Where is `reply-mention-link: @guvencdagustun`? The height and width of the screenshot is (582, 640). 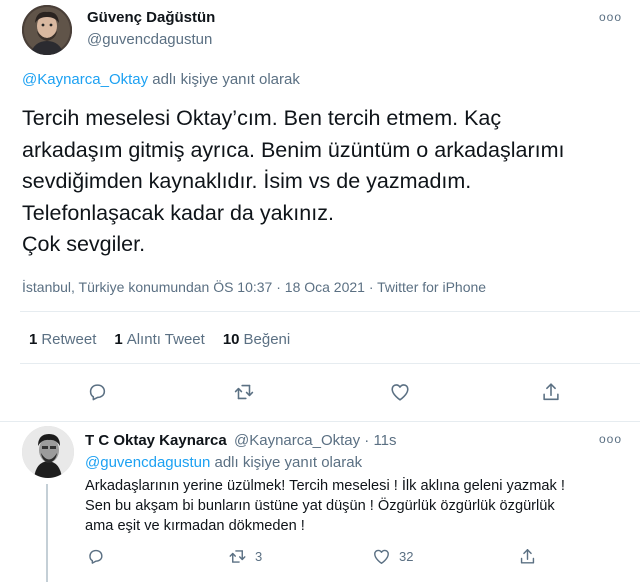
reply-mention-link: @guvencdagustun is located at coordinates (147, 462).